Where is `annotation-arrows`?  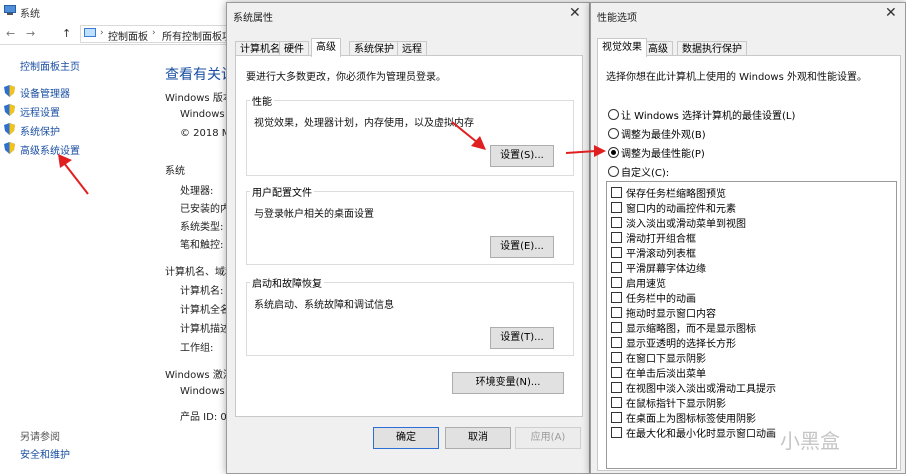 annotation-arrows is located at coordinates (332, 158).